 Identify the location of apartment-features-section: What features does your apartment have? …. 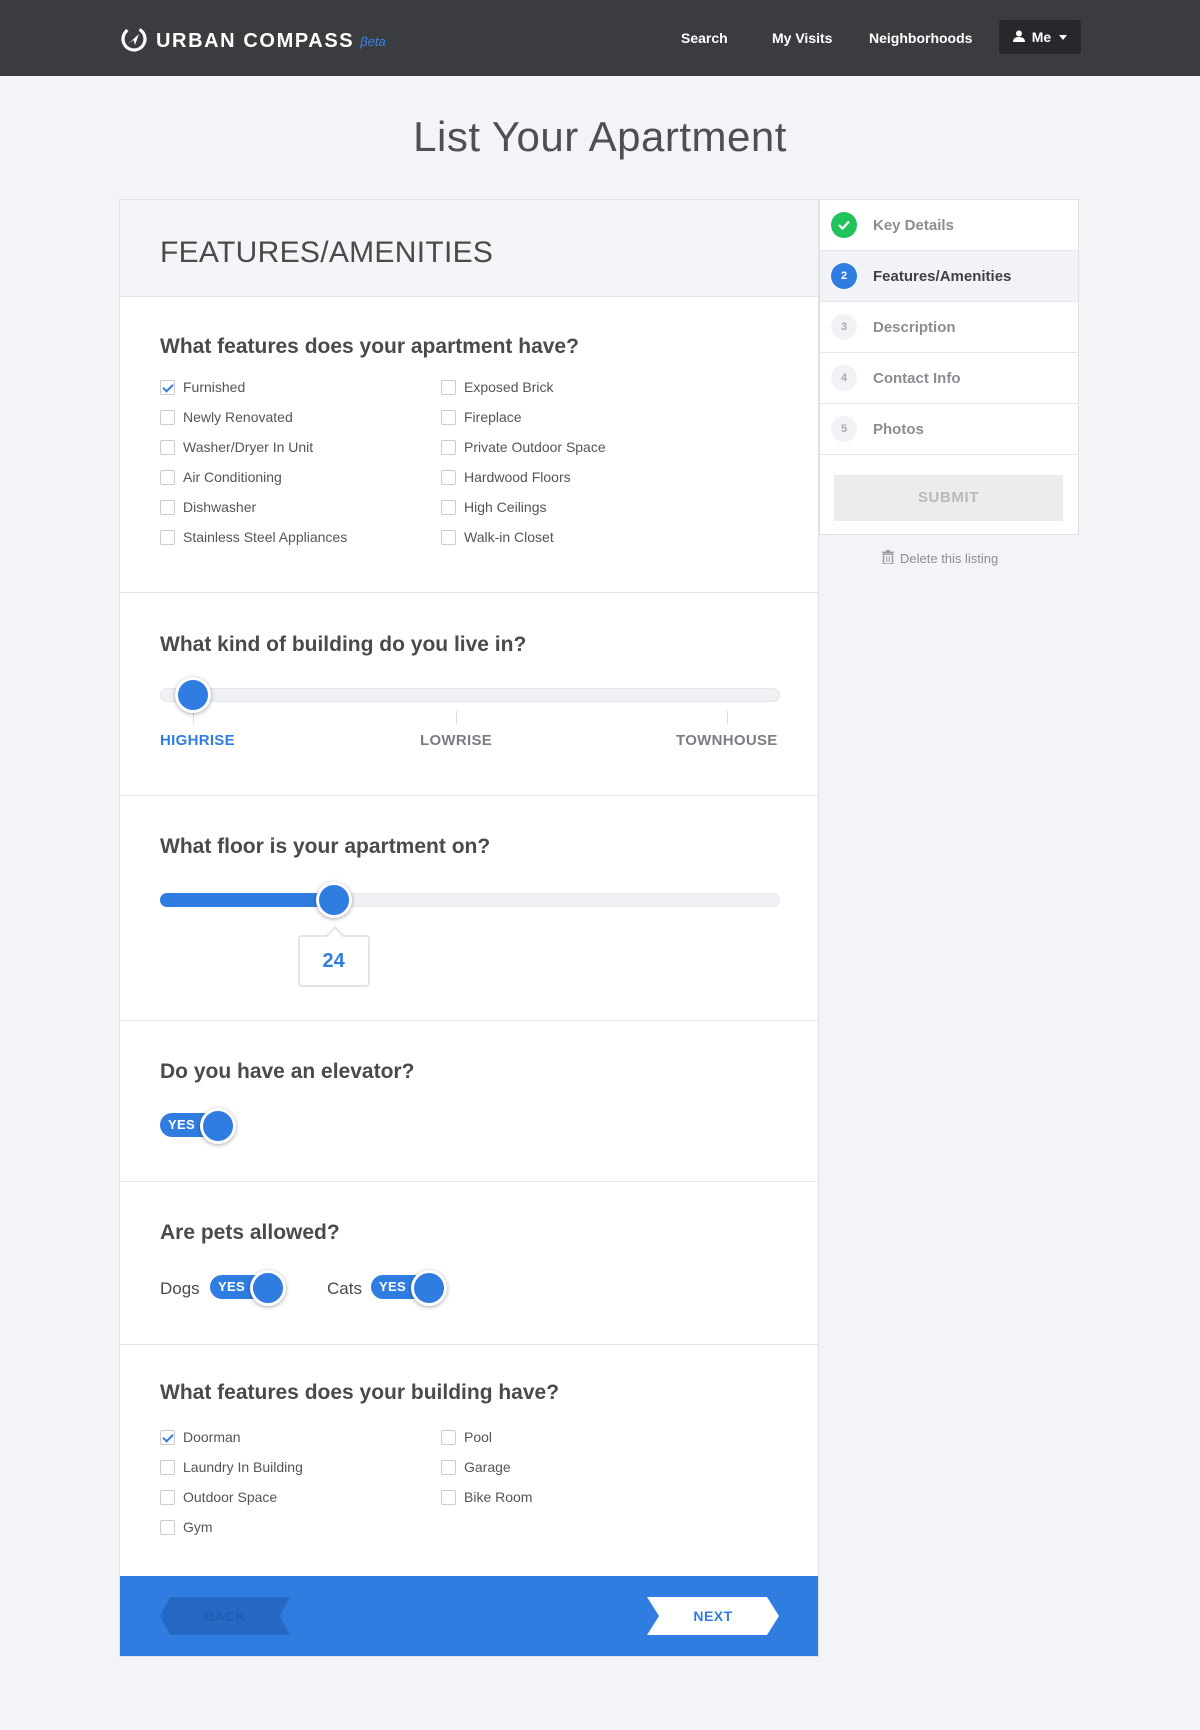
(469, 445).